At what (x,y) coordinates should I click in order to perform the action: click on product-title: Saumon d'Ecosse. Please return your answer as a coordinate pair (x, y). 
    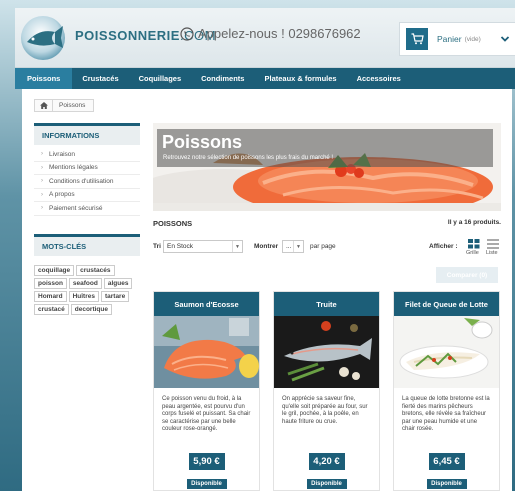
    Looking at the image, I should click on (206, 304).